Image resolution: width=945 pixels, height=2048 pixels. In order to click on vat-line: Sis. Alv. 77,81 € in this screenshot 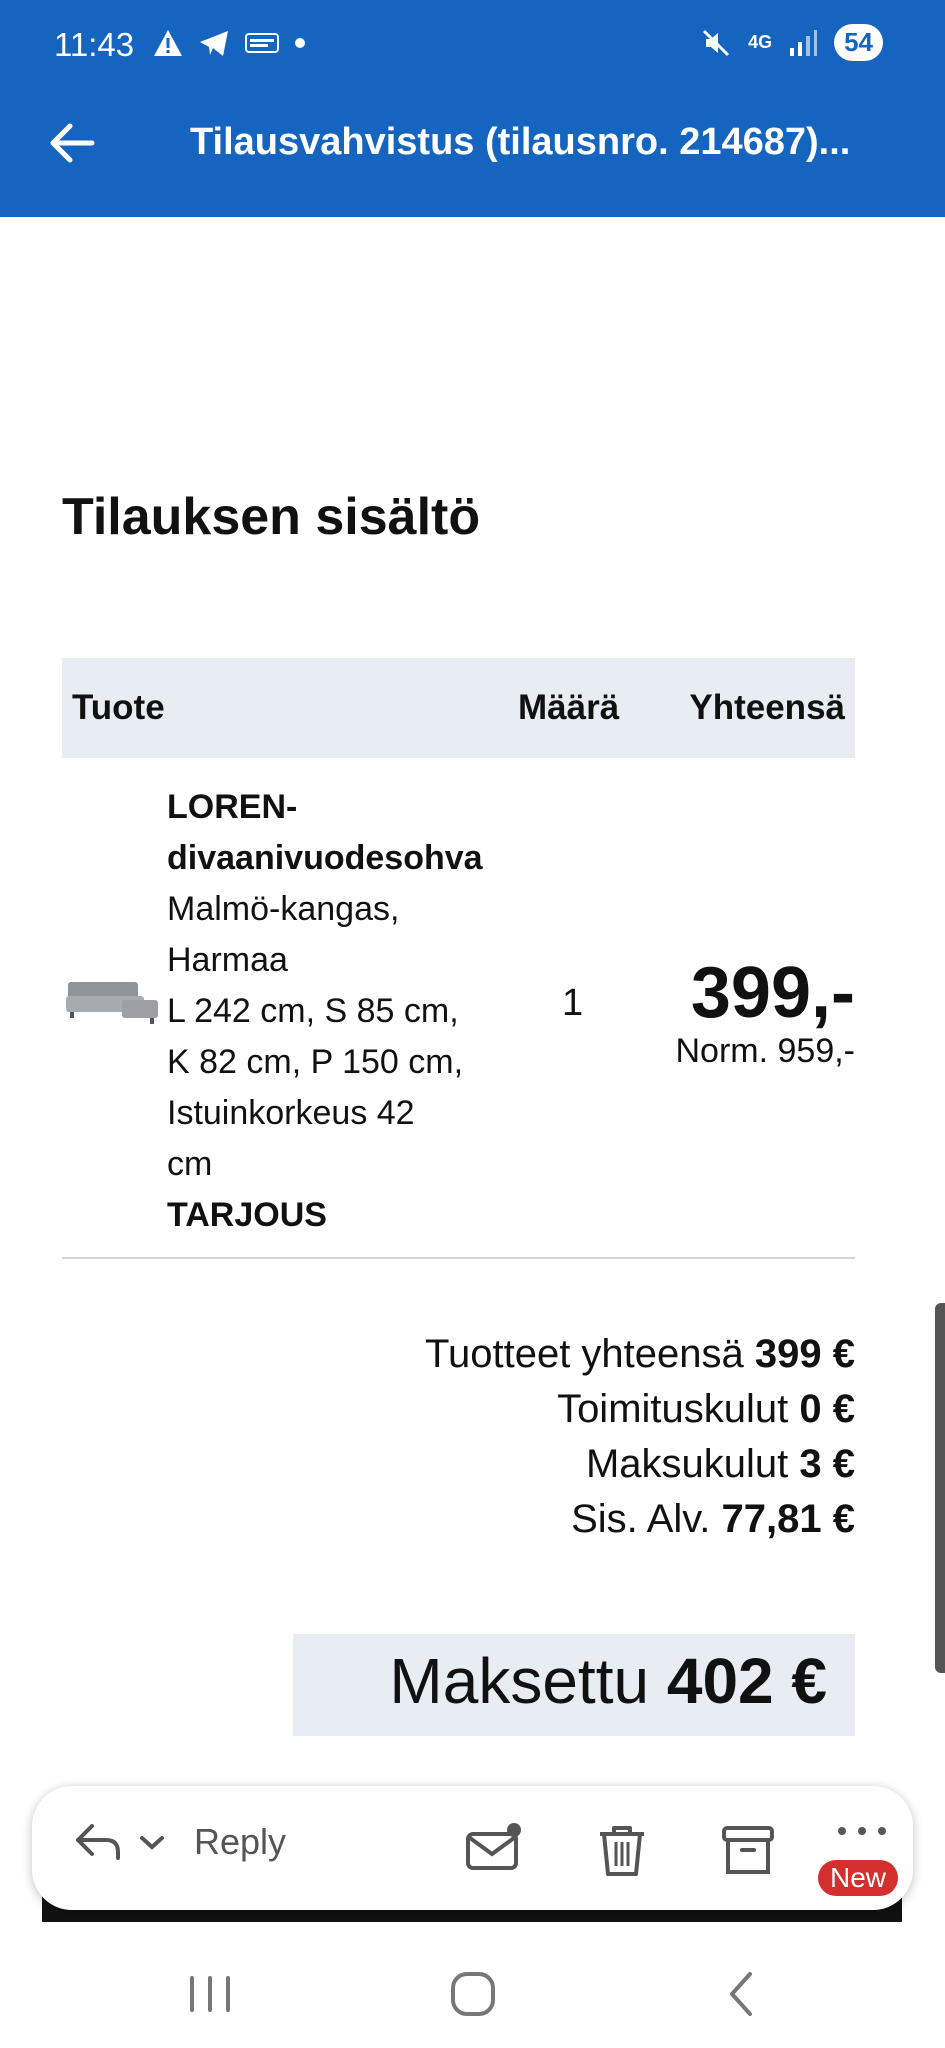, I will do `click(640, 1519)`.